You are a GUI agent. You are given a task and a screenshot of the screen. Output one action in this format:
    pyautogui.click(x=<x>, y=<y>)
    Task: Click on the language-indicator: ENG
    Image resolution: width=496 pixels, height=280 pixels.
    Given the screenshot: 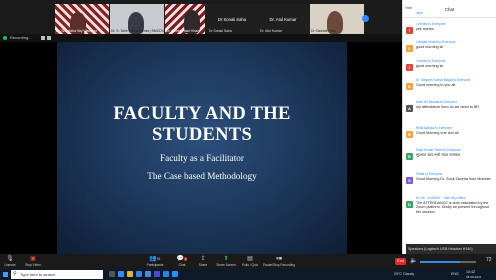 What is the action you would take?
    pyautogui.click(x=455, y=274)
    